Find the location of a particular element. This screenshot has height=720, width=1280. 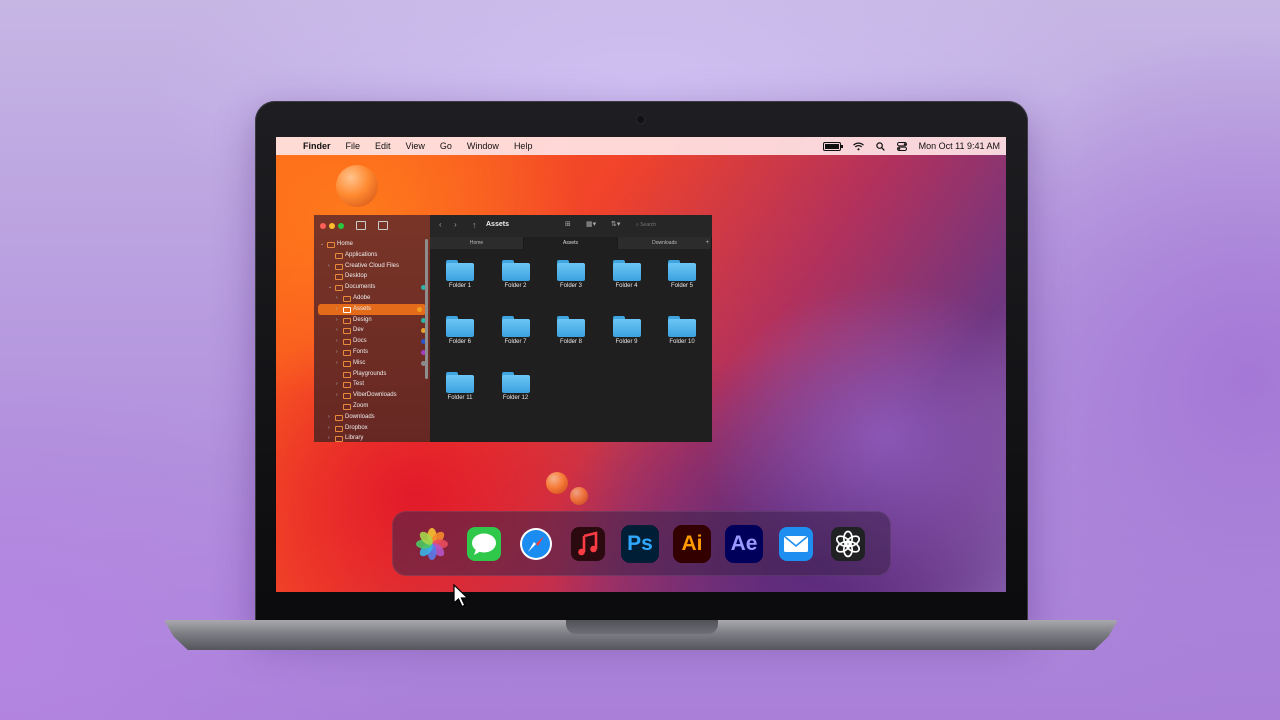

sidebar-item: › Library is located at coordinates (372, 437).